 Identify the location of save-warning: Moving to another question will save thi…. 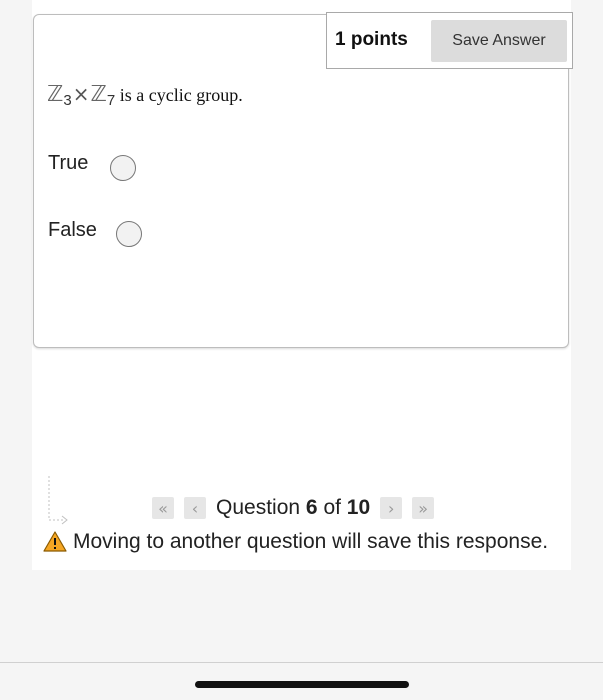
(295, 542).